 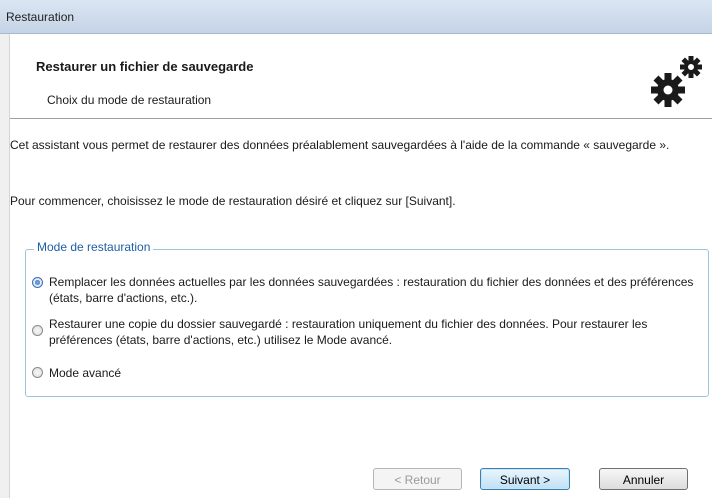 What do you see at coordinates (643, 479) in the screenshot?
I see `cancel-button: Annuler` at bounding box center [643, 479].